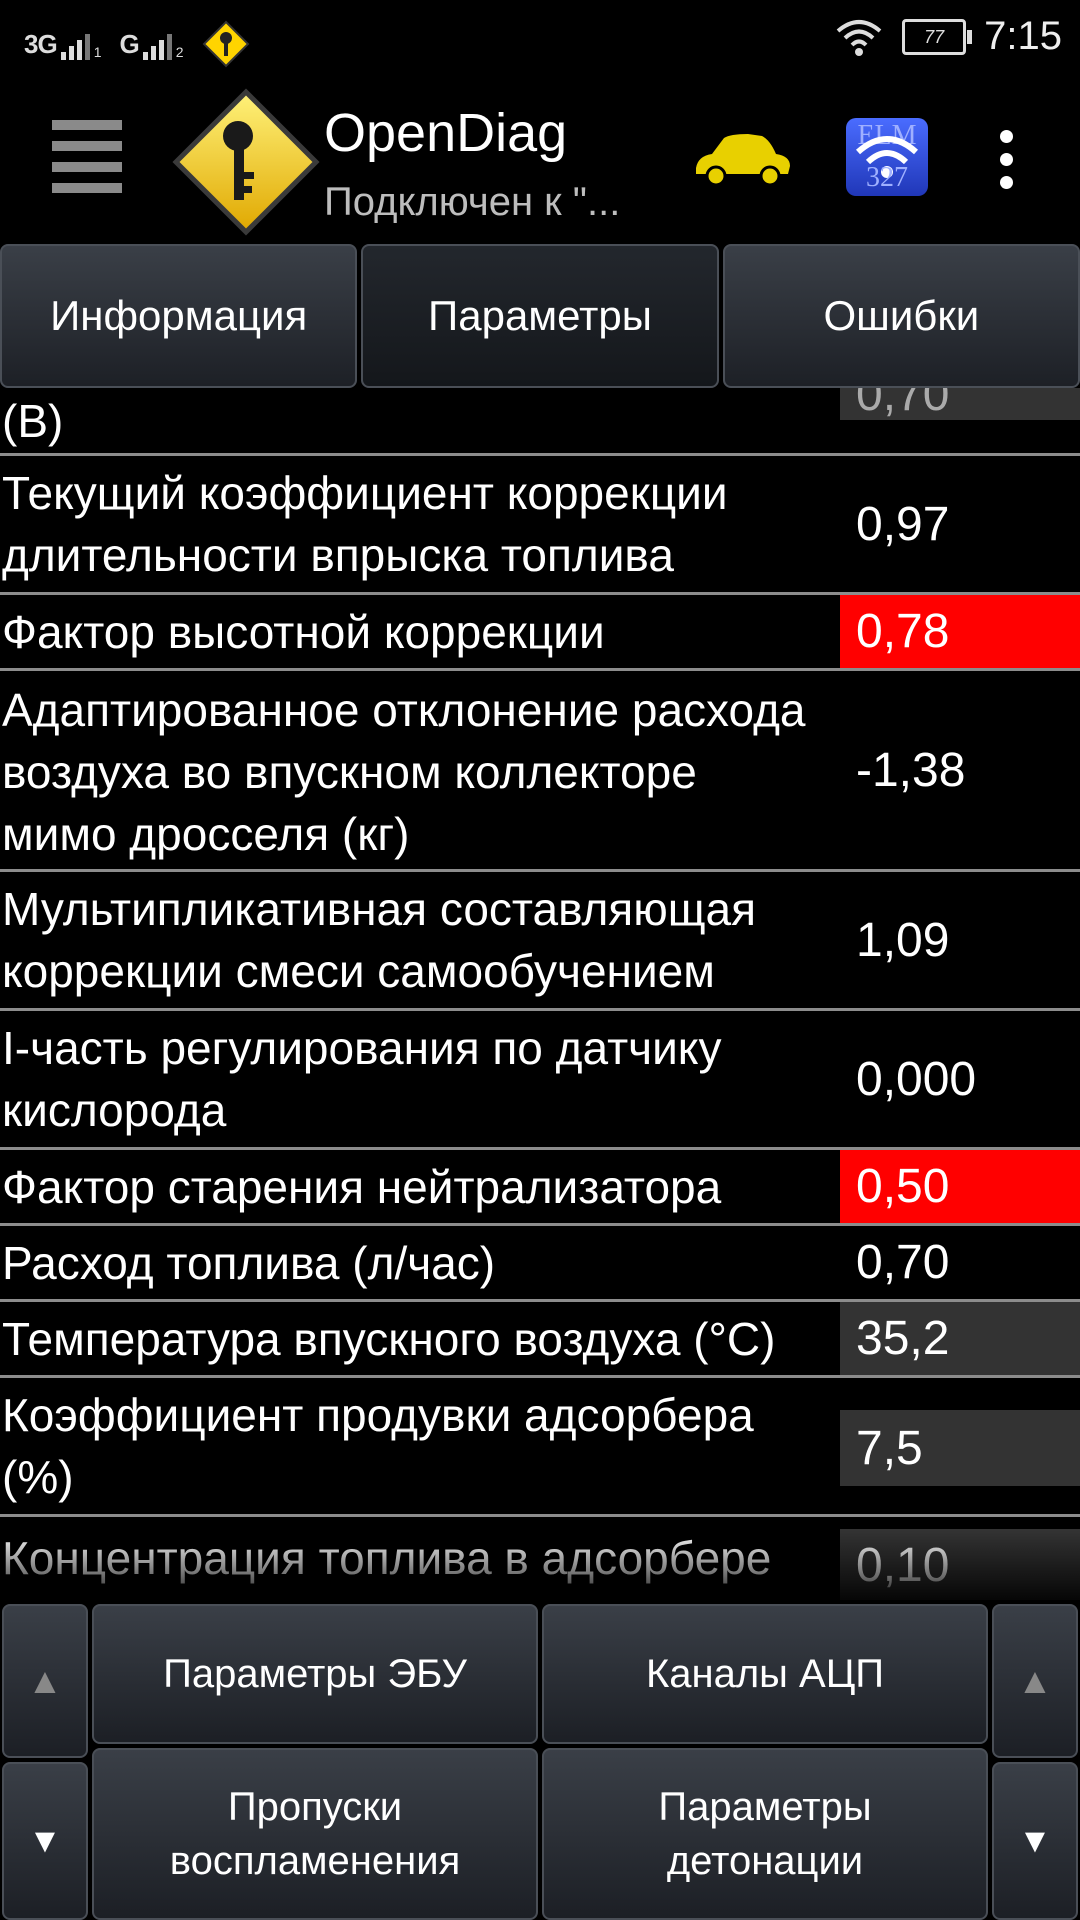 The image size is (1080, 1920). What do you see at coordinates (903, 940) in the screenshot?
I see `parameter-value: 1,09` at bounding box center [903, 940].